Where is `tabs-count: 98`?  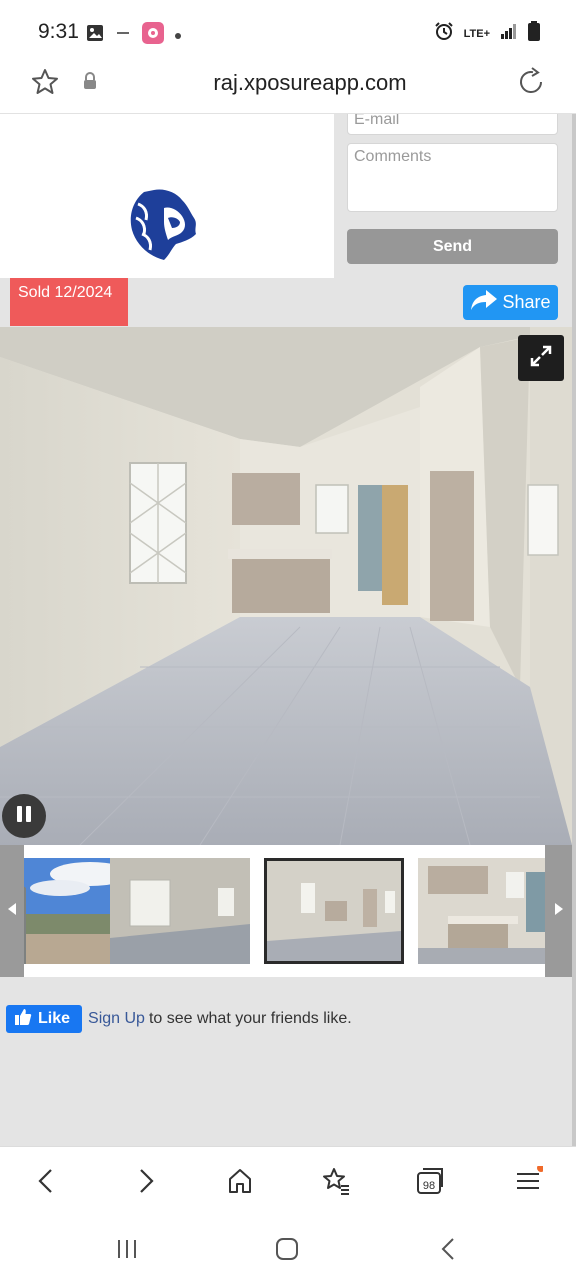
tabs-count: 98 is located at coordinates (429, 1186).